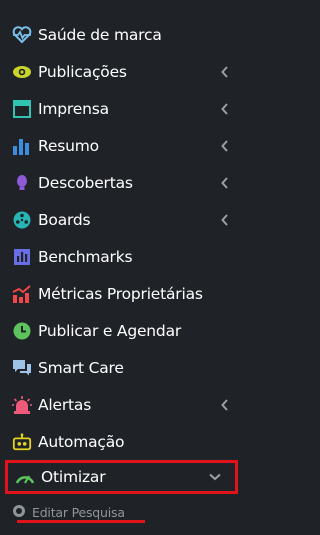 The width and height of the screenshot is (320, 535). I want to click on menu-item-saude-de-marca: Saúde de marca, so click(122, 34).